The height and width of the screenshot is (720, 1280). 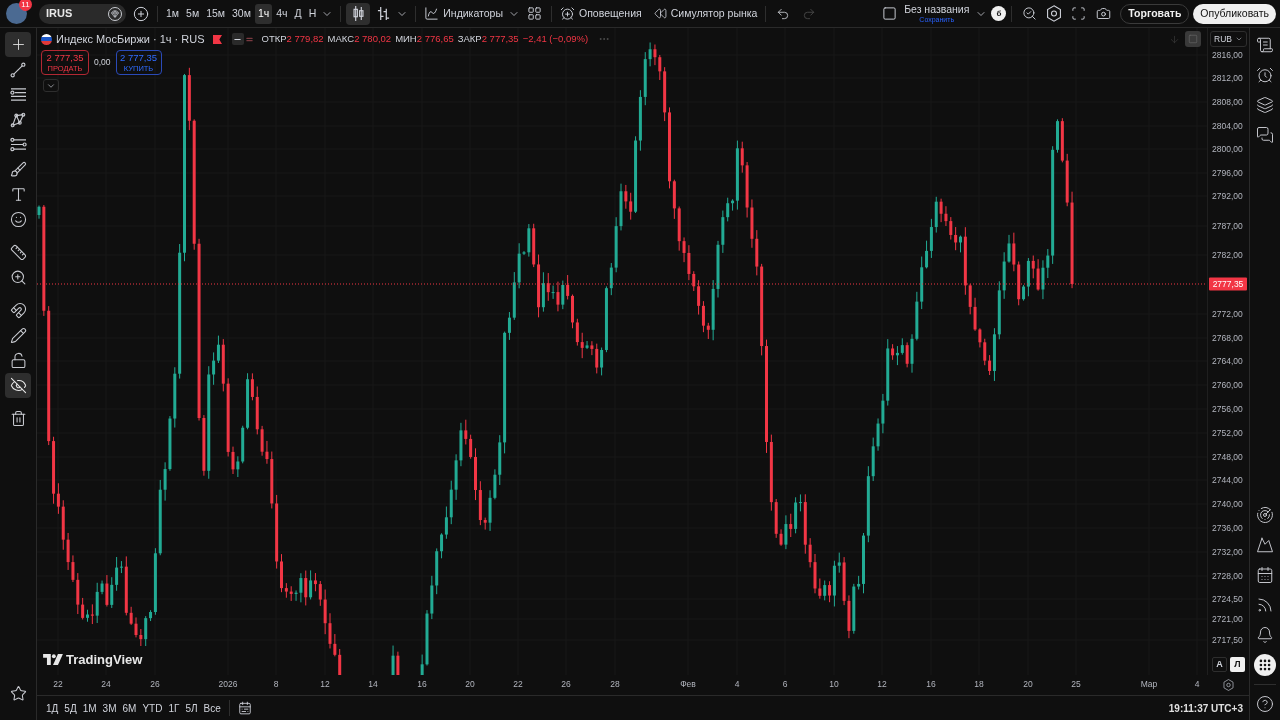 I want to click on axis-settings-button, so click(x=1228, y=685).